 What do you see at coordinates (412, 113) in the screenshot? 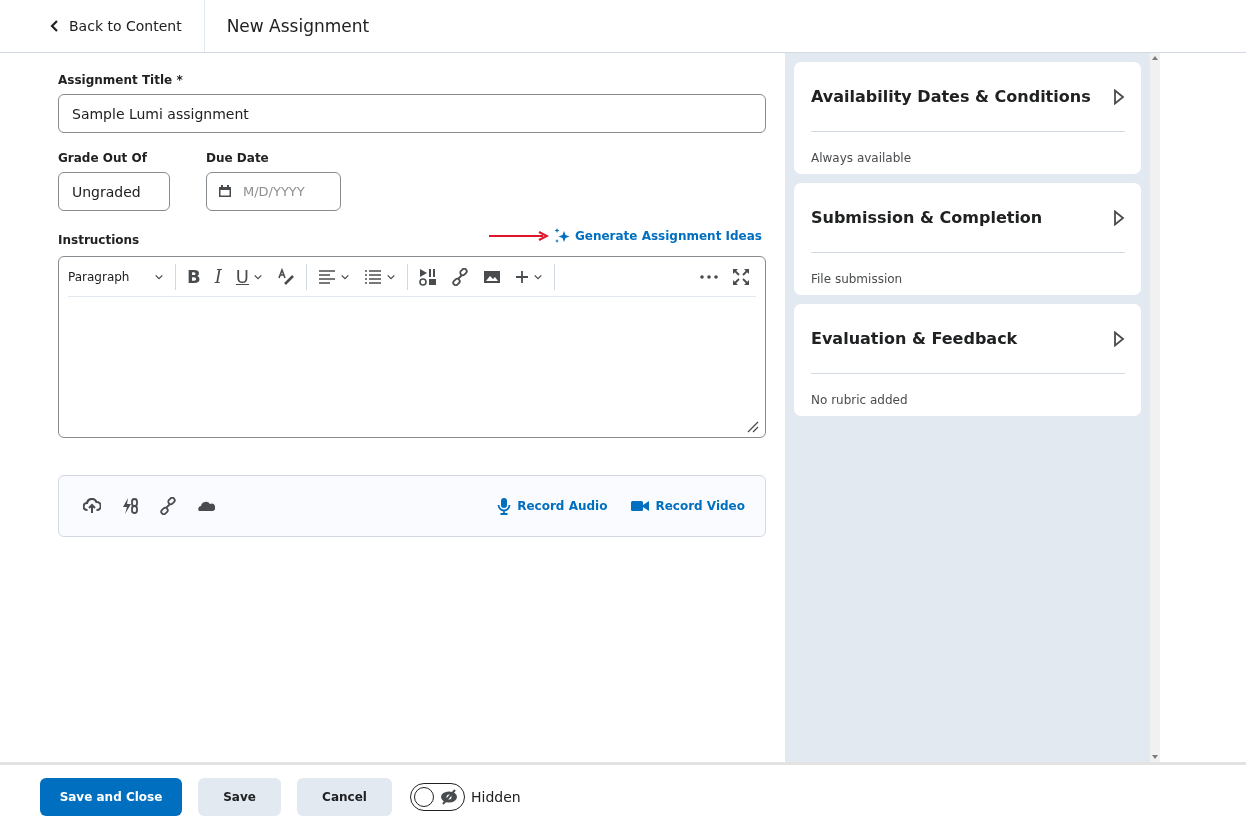
I see `title-input: Sample Lumi assignment` at bounding box center [412, 113].